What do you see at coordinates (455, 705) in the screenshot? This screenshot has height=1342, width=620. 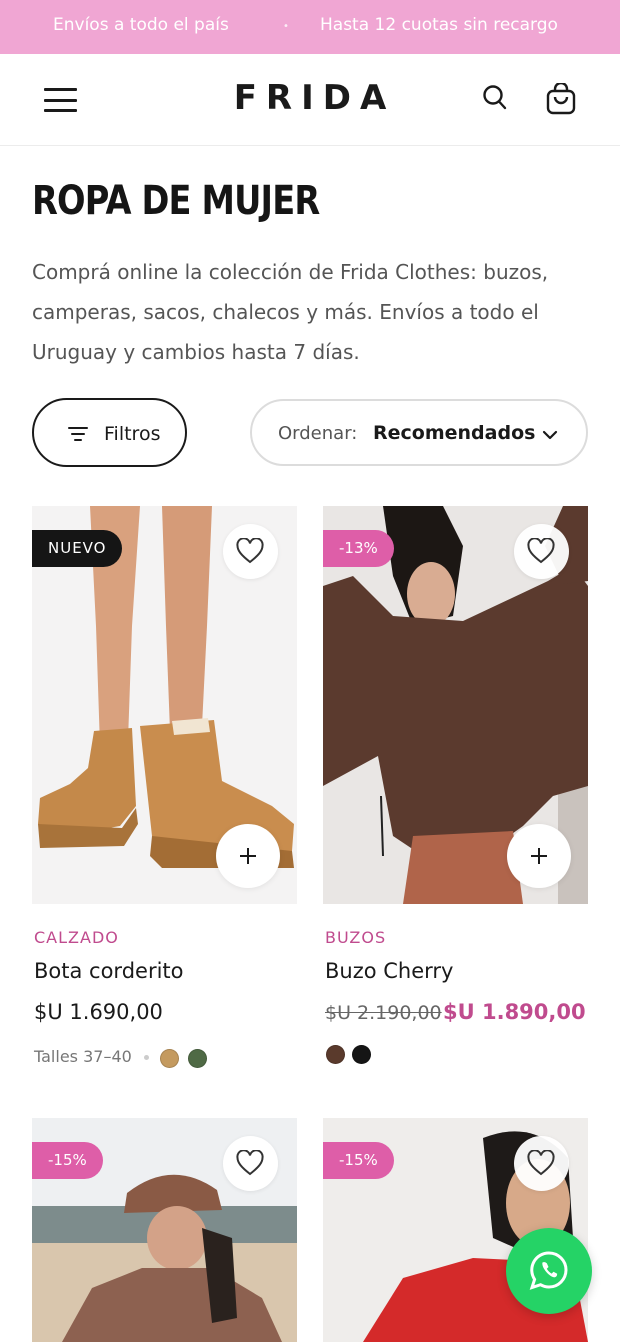 I see `product-image-sweater: -13%` at bounding box center [455, 705].